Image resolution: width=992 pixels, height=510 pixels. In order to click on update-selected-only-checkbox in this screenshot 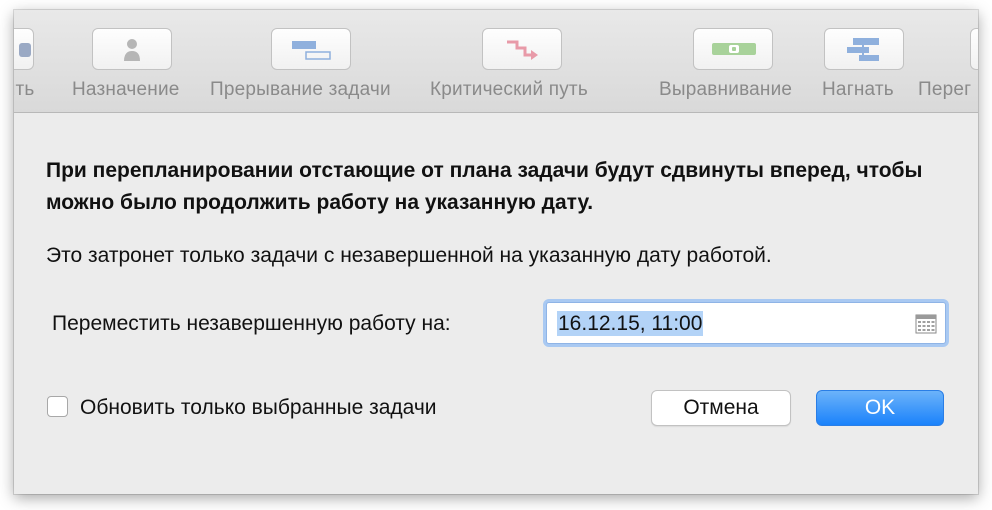, I will do `click(57, 406)`.